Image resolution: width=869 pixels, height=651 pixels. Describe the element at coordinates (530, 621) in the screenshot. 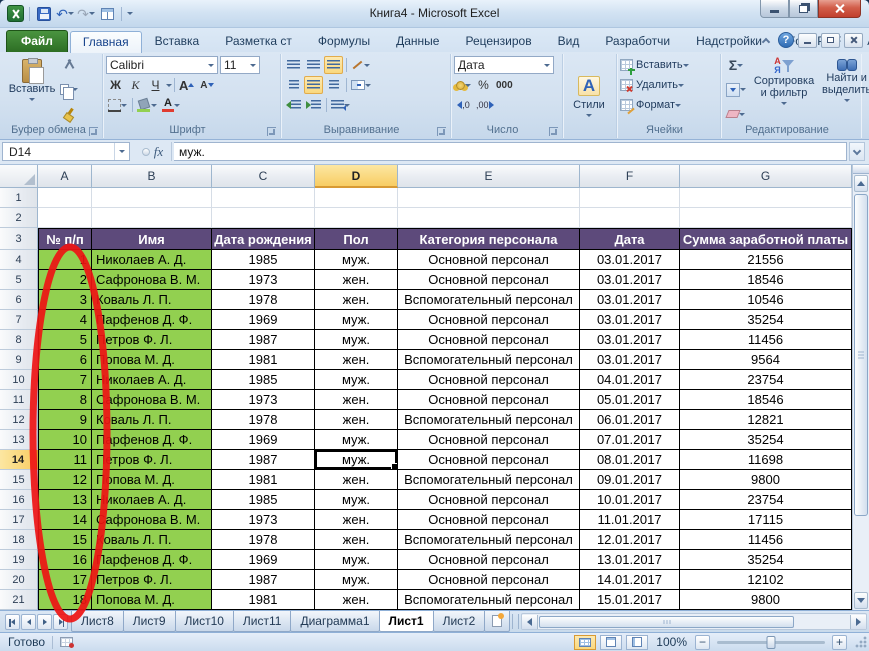

I see `scroll-left-button` at that location.